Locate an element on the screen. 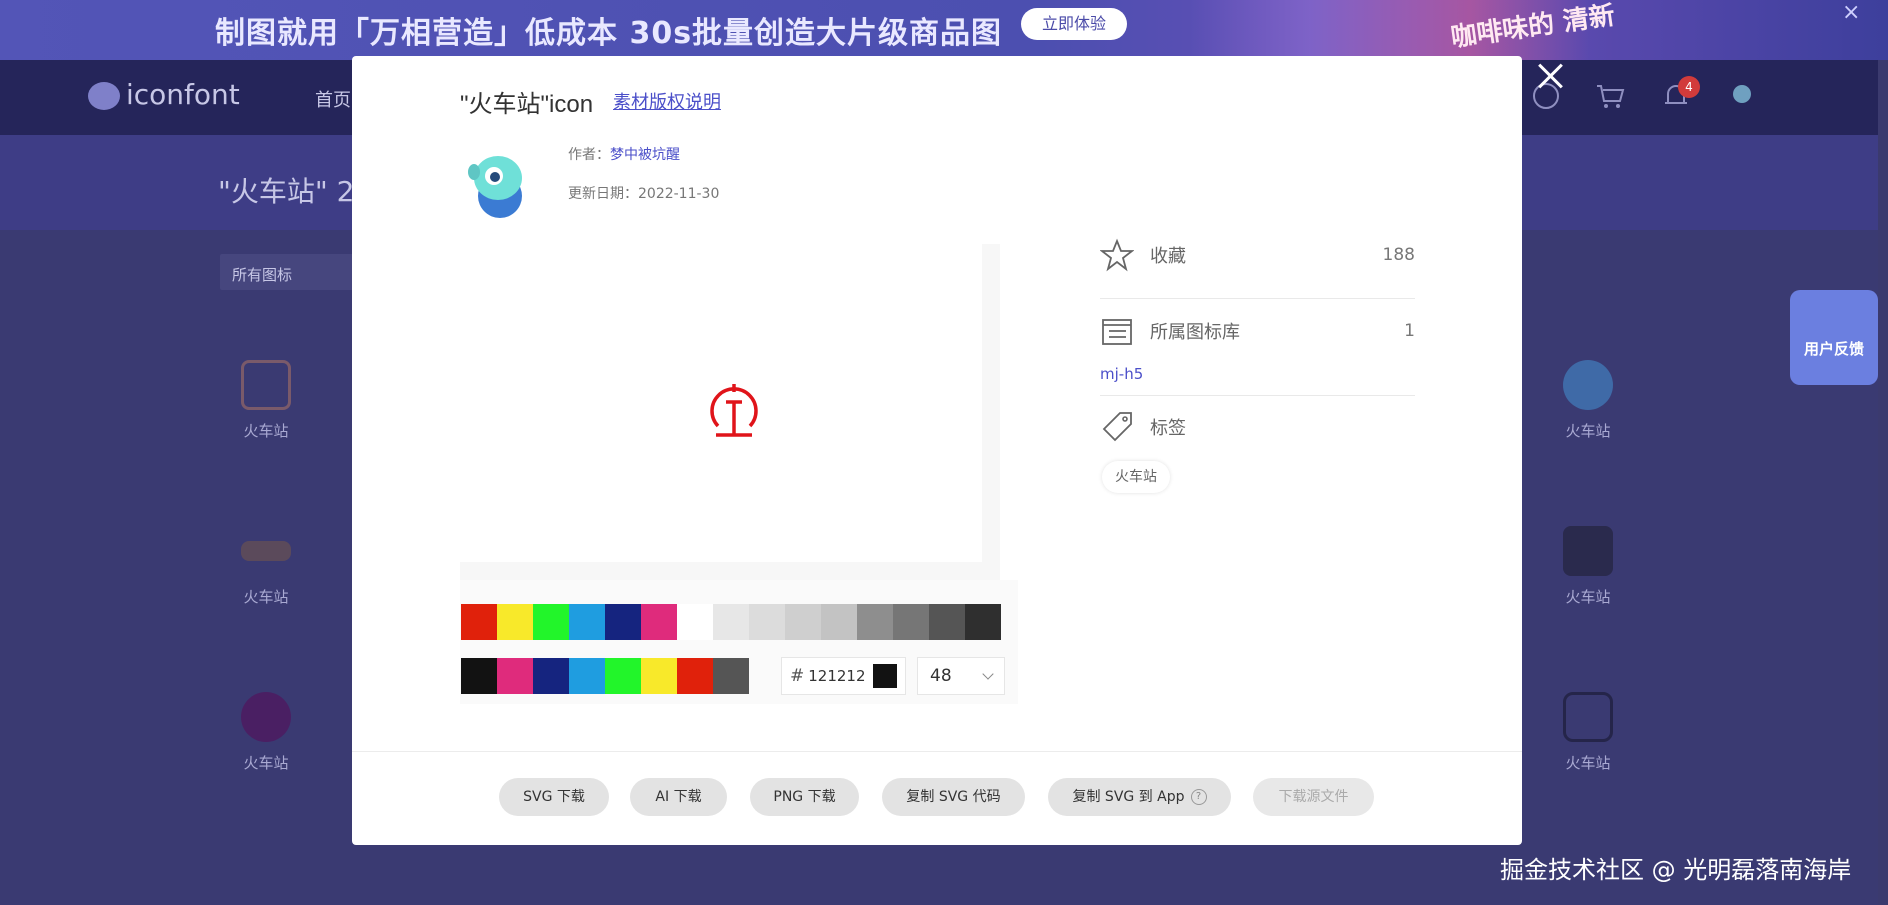  footer-divider is located at coordinates (937, 751).